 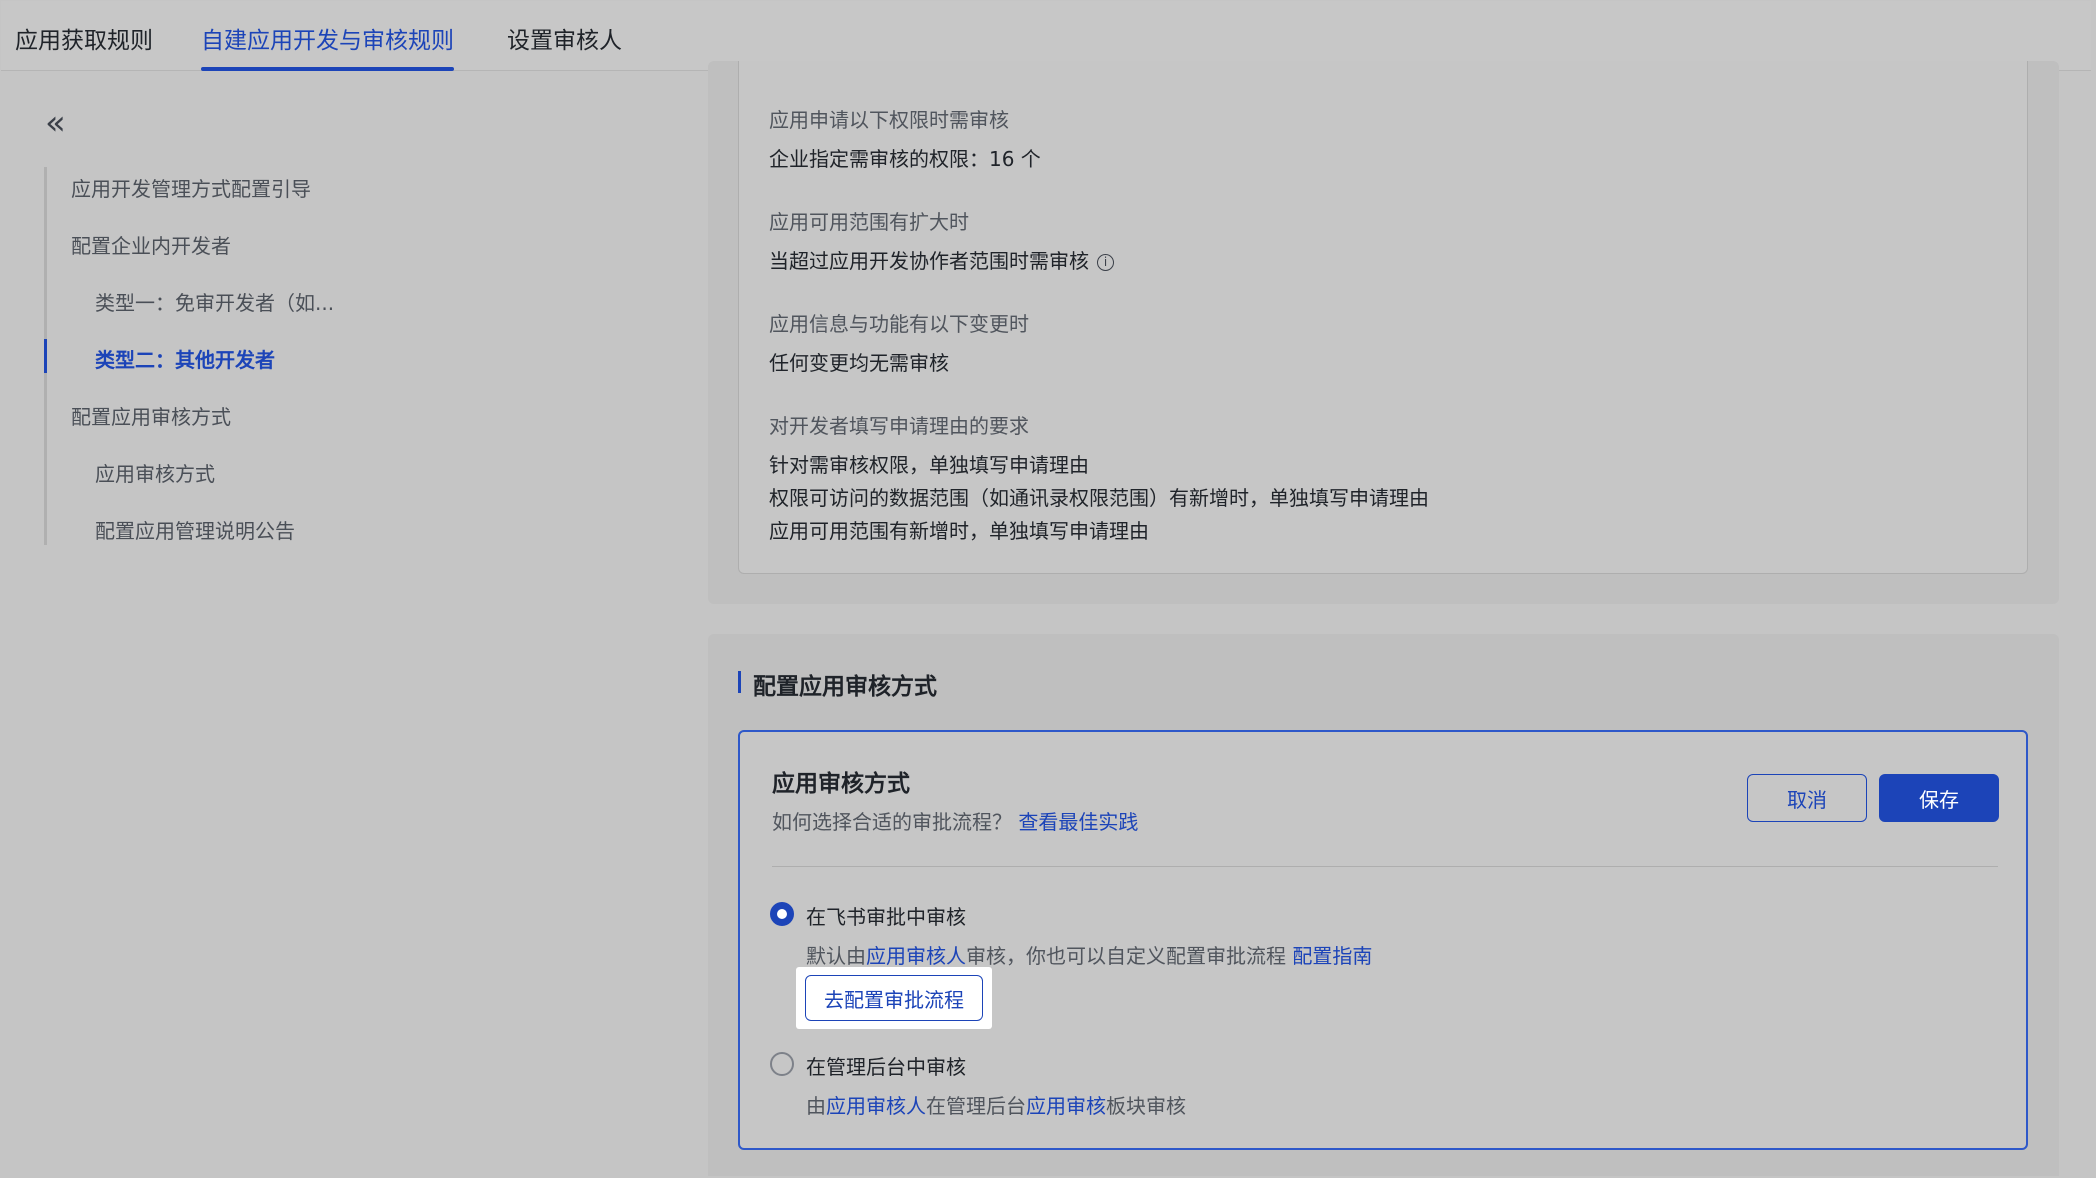 What do you see at coordinates (564, 46) in the screenshot?
I see `tab-set-reviewer: 设置审核人` at bounding box center [564, 46].